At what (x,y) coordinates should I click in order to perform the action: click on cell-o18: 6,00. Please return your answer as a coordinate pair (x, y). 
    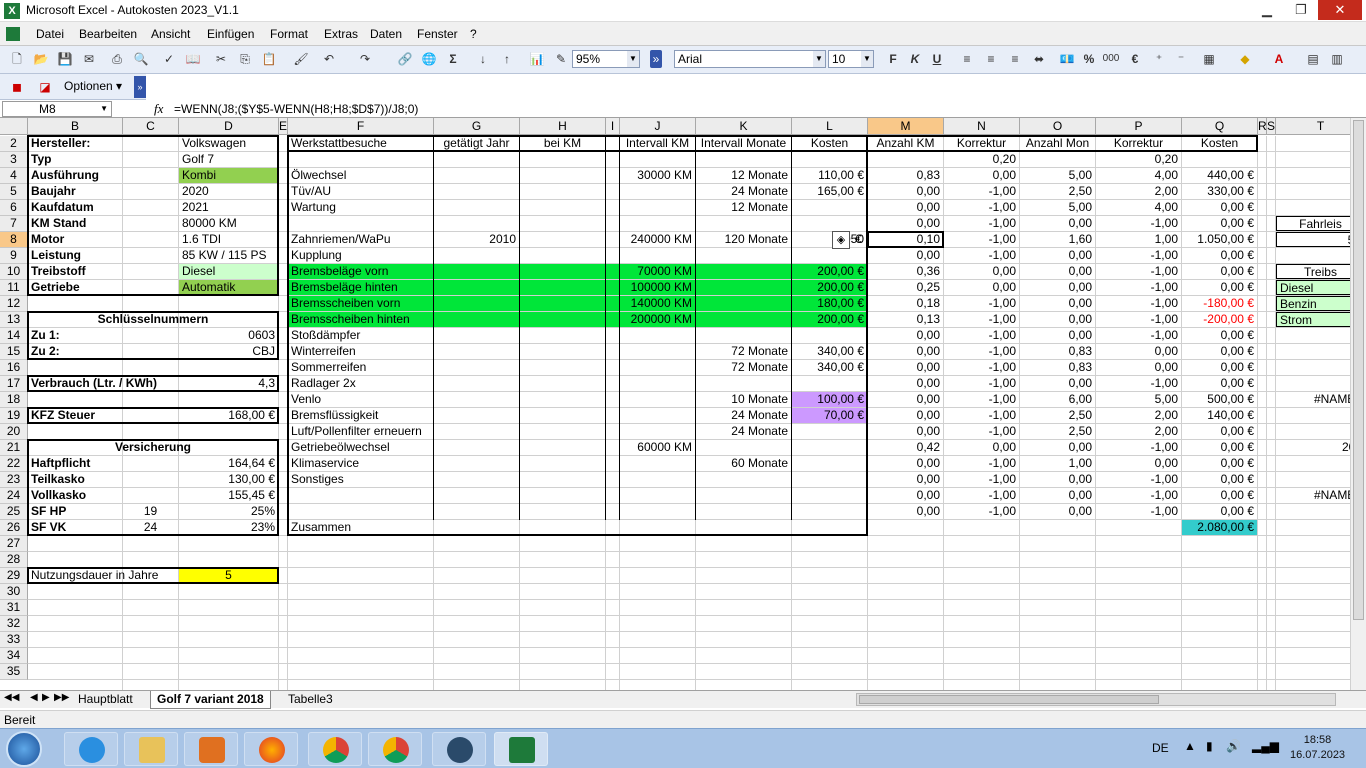
    Looking at the image, I should click on (1057, 399).